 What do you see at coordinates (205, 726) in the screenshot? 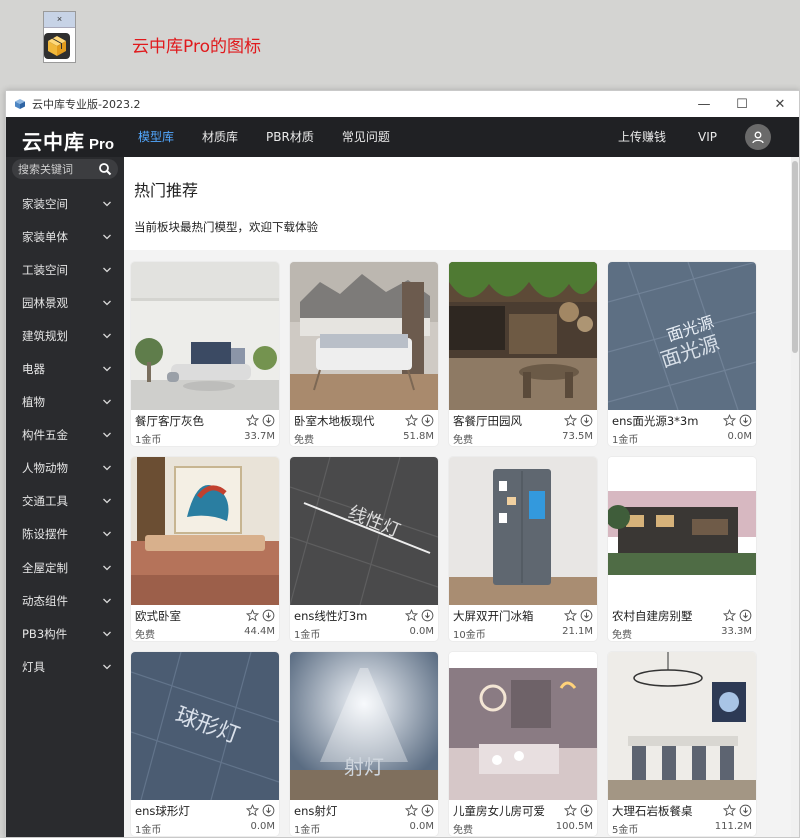
I see `model-thumbnail: 球形灯` at bounding box center [205, 726].